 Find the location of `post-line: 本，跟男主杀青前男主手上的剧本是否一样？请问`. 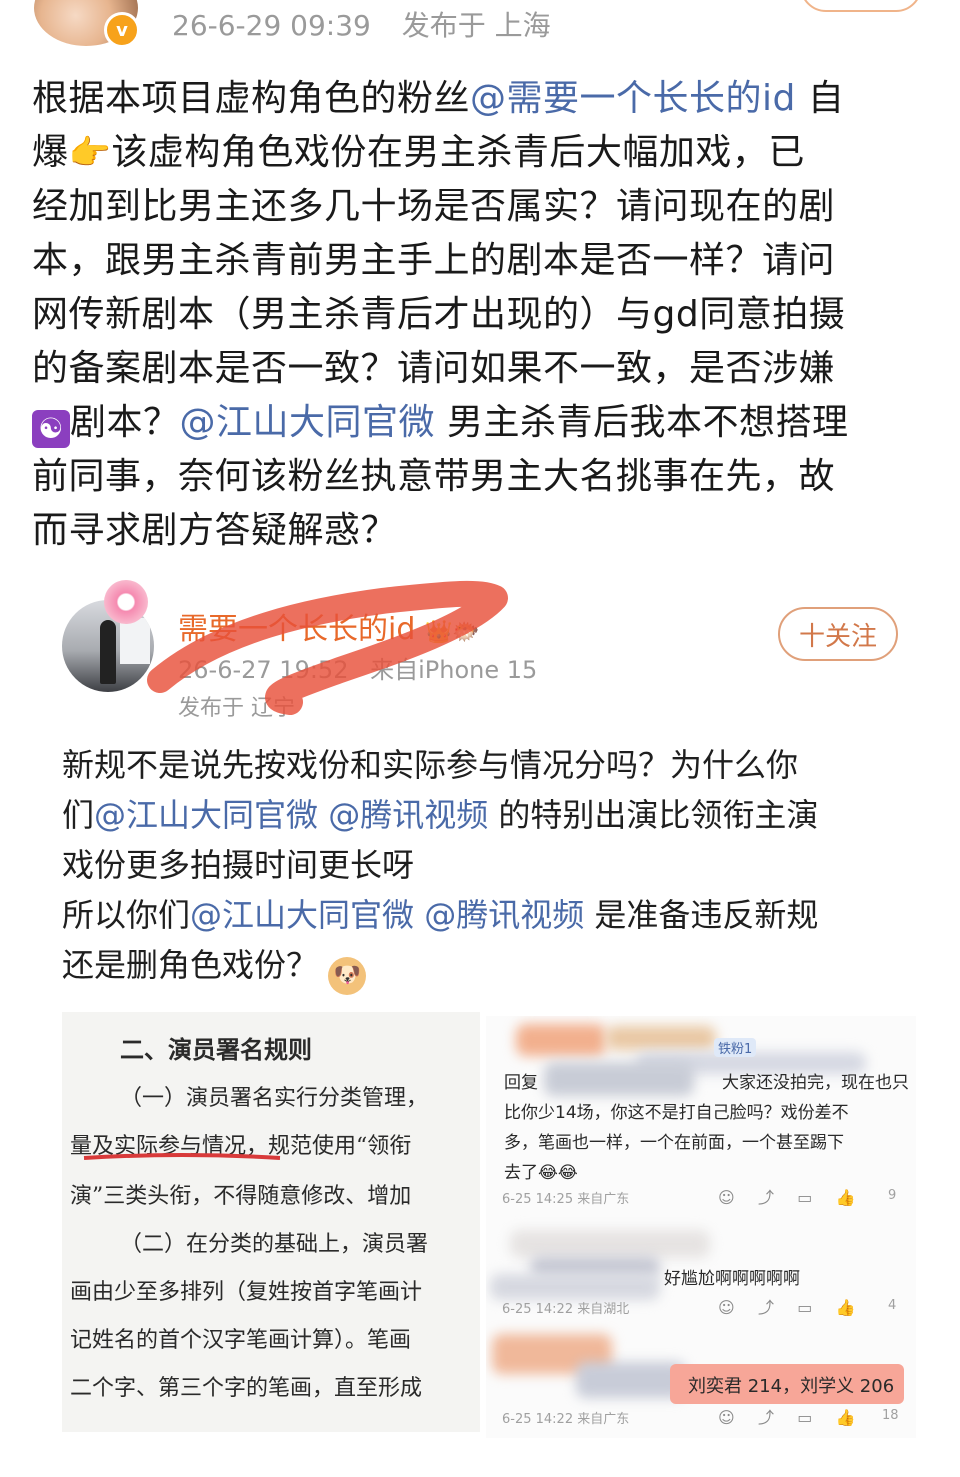

post-line: 本，跟男主杀青前男主手上的剧本是否一样？请问 is located at coordinates (434, 260).